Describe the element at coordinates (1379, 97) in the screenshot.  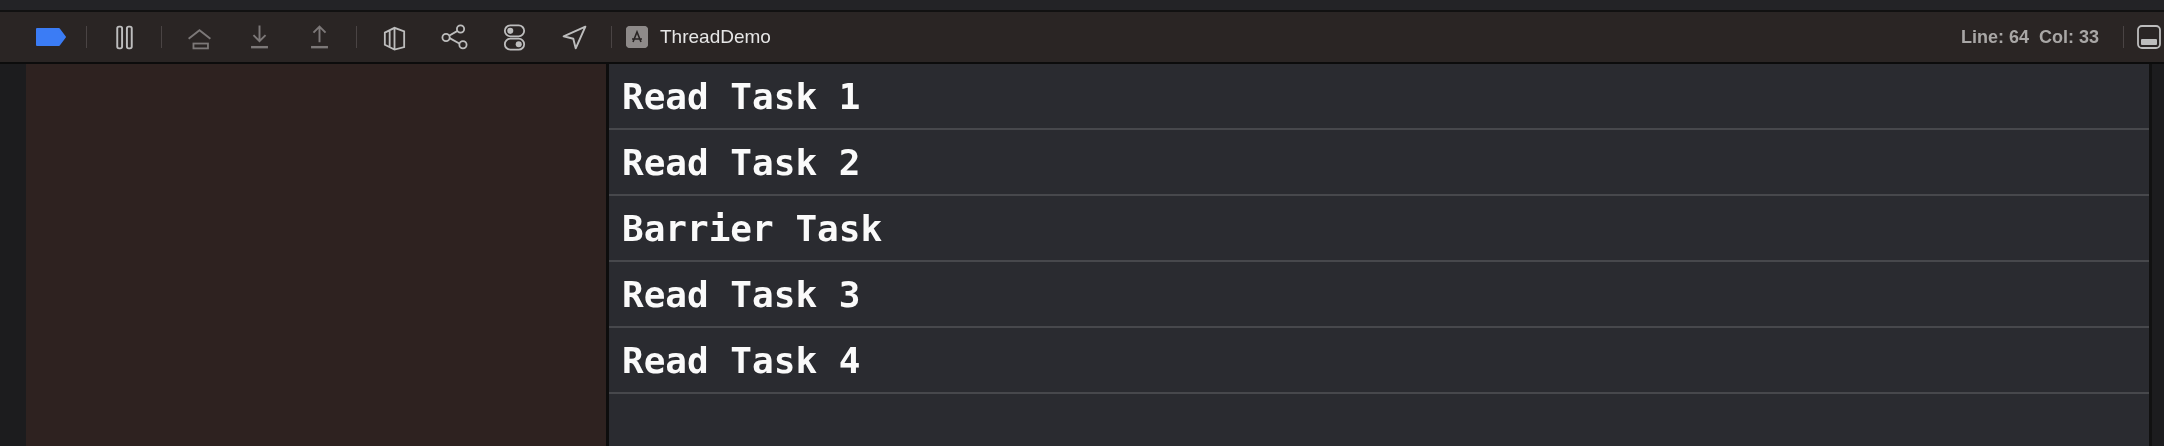
I see `console-line: Read Task 1` at that location.